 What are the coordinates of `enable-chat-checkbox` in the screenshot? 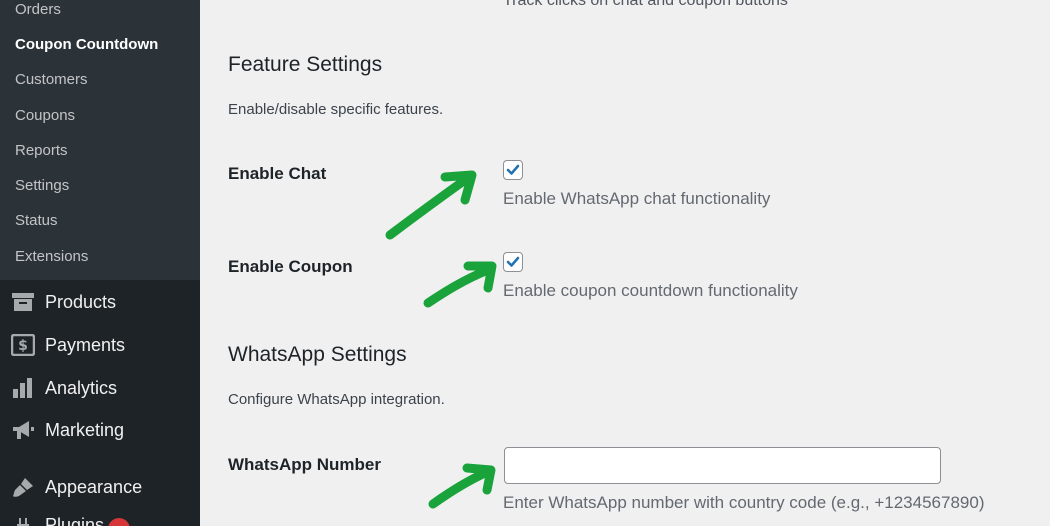 It's located at (513, 170).